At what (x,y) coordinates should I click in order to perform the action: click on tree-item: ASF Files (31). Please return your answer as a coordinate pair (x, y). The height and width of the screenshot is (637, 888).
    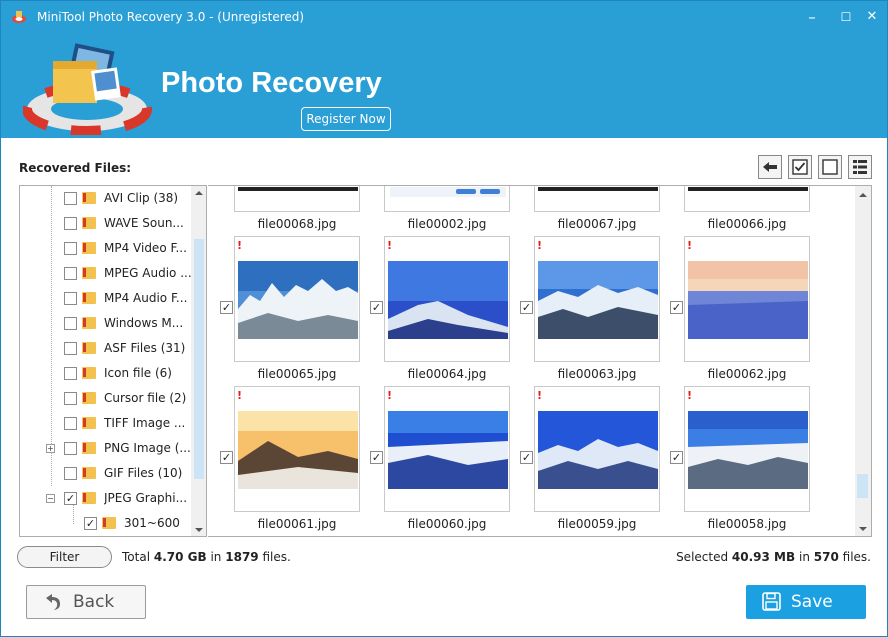
    Looking at the image, I should click on (106, 348).